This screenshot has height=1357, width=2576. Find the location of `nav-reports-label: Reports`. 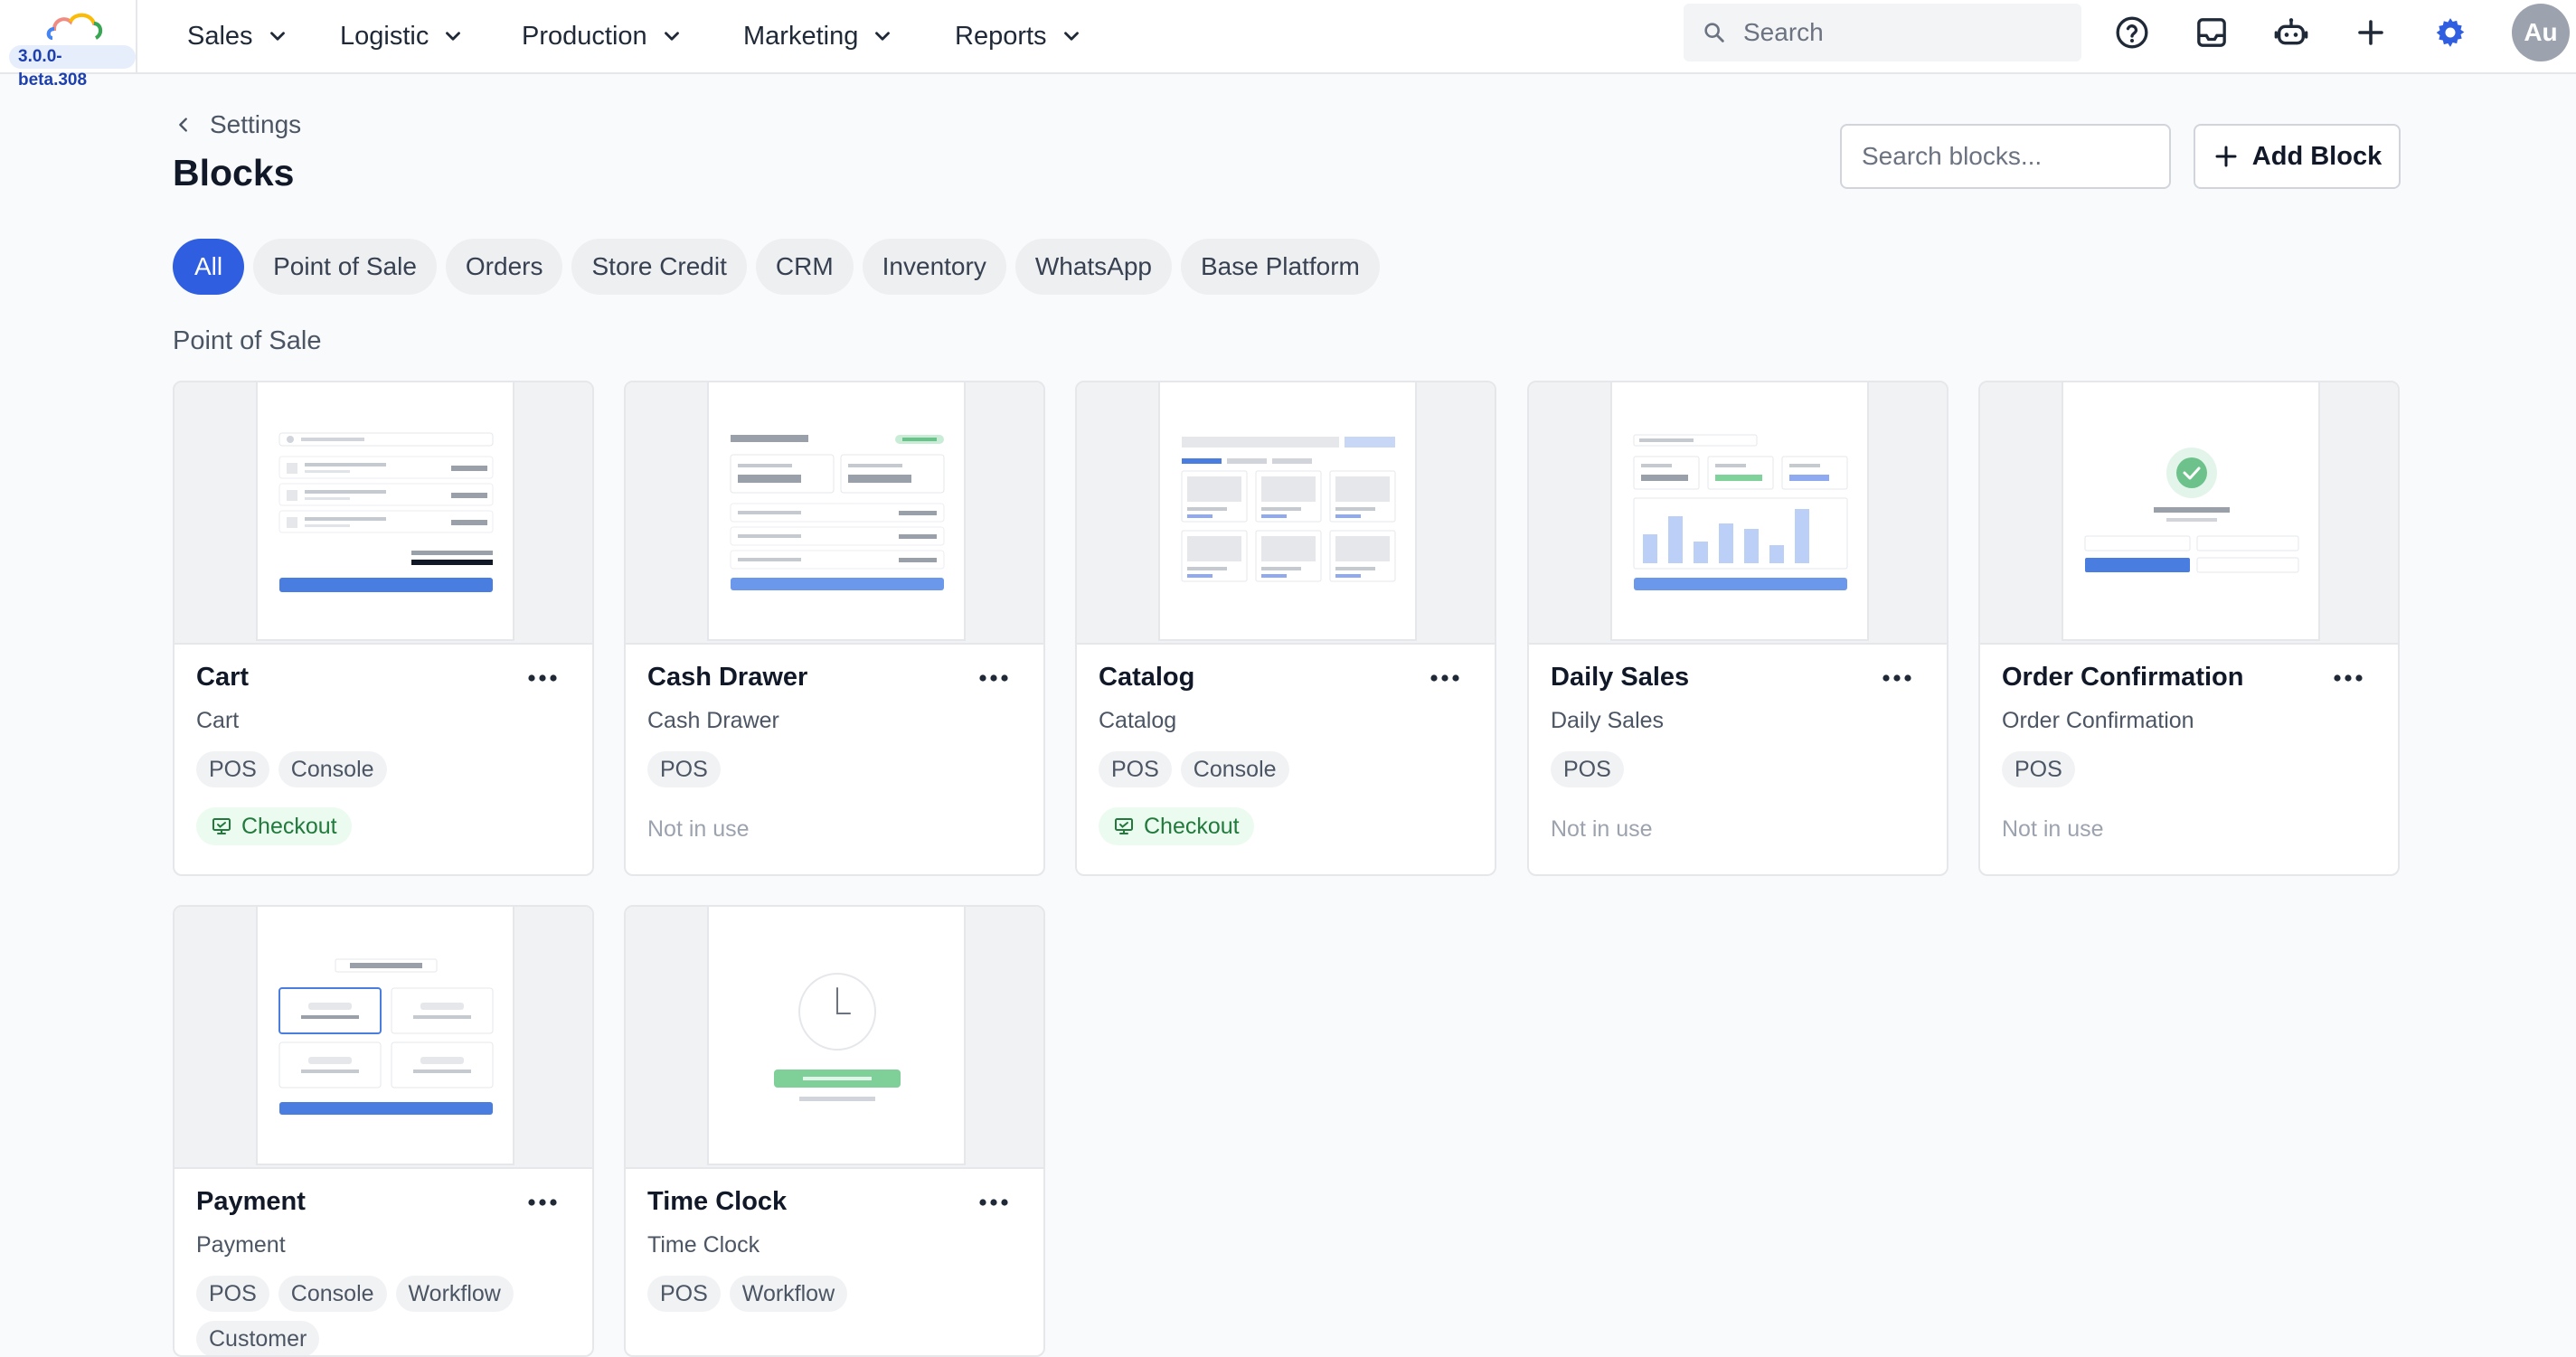

nav-reports-label: Reports is located at coordinates (1001, 36).